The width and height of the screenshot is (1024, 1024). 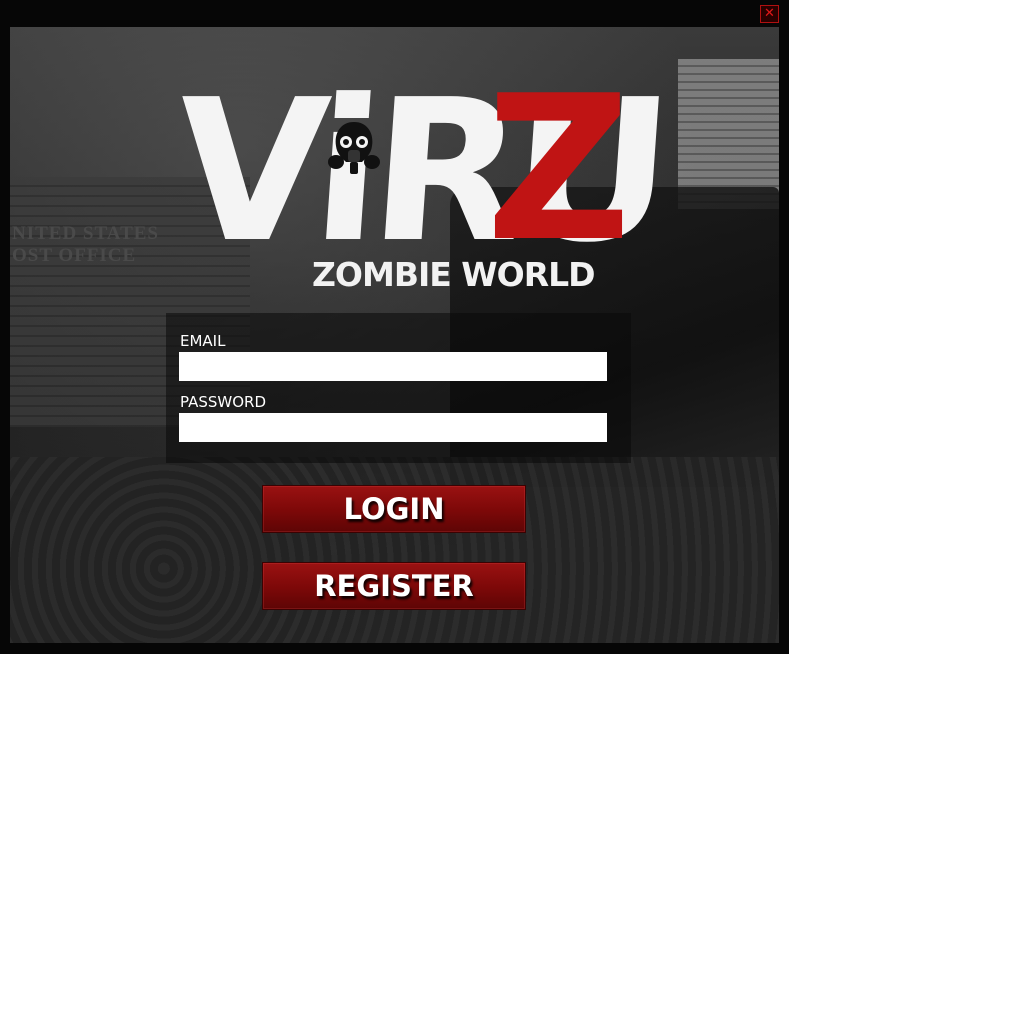 I want to click on login-button: LOGIN, so click(x=394, y=509).